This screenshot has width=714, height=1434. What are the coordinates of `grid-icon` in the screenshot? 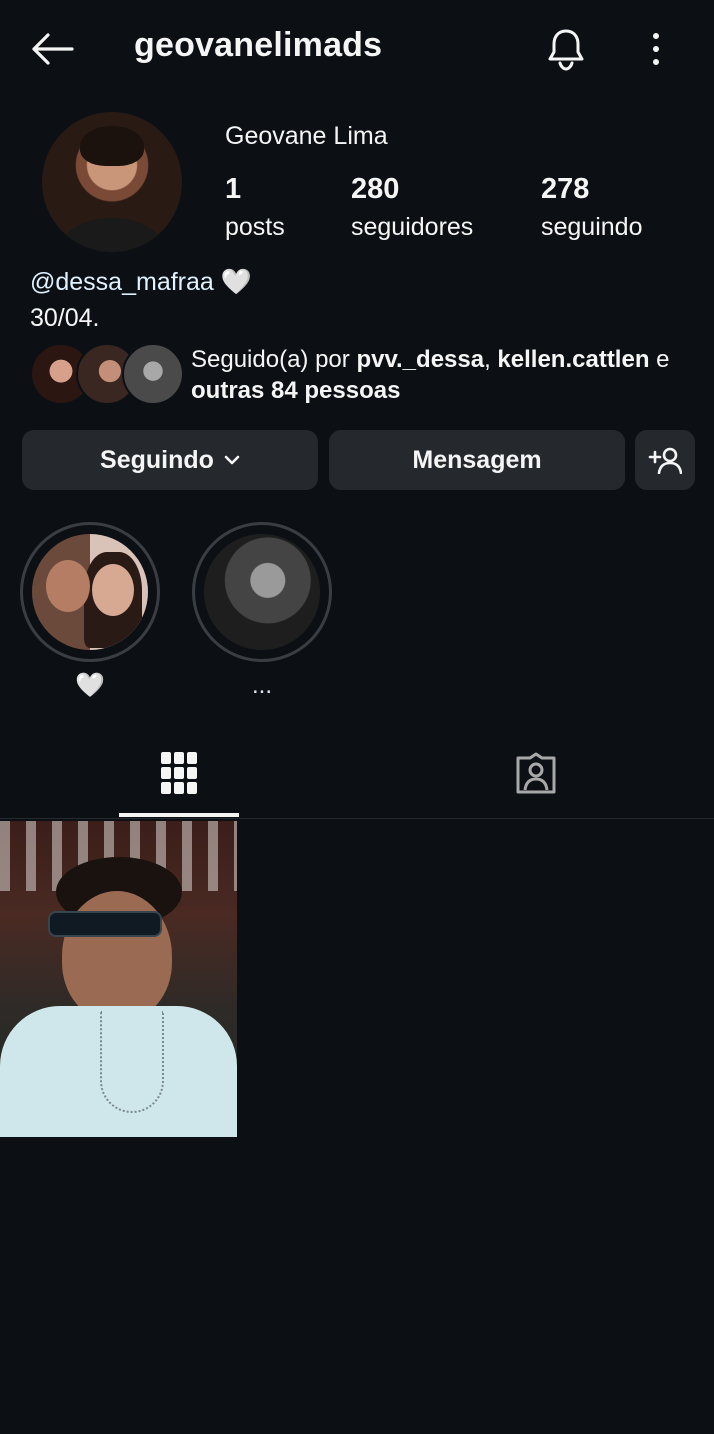 It's located at (178, 773).